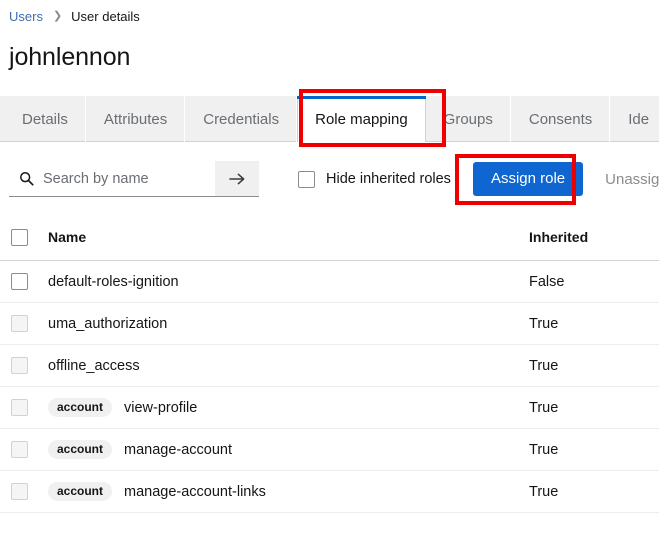 This screenshot has width=659, height=539. Describe the element at coordinates (306, 179) in the screenshot. I see `hide-inherited-roles-checkbox` at that location.